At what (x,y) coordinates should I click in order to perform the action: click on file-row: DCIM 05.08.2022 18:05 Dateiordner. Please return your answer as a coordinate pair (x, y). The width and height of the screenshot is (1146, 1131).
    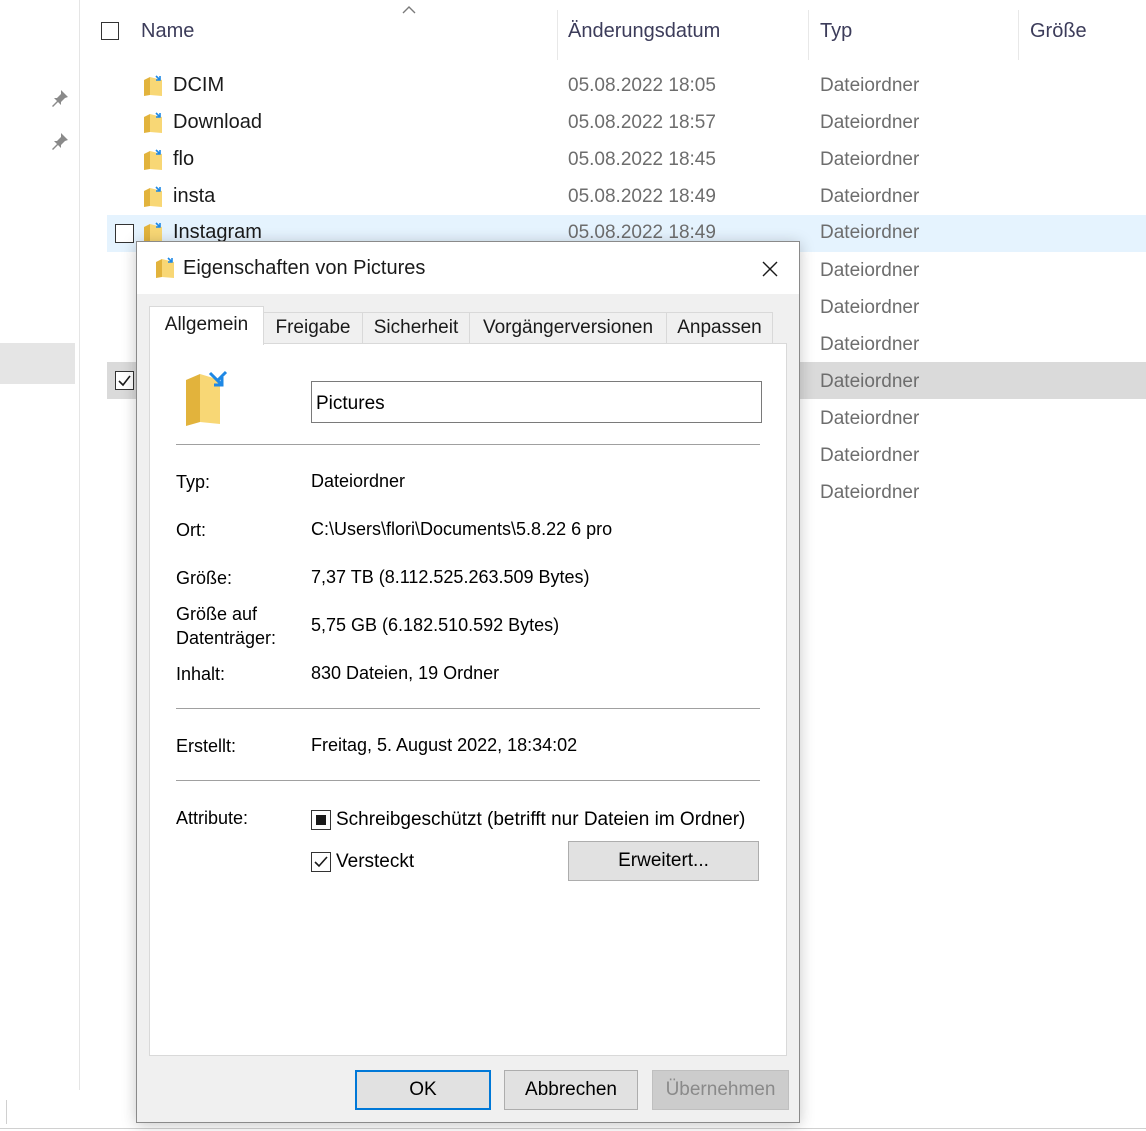
    Looking at the image, I should click on (626, 86).